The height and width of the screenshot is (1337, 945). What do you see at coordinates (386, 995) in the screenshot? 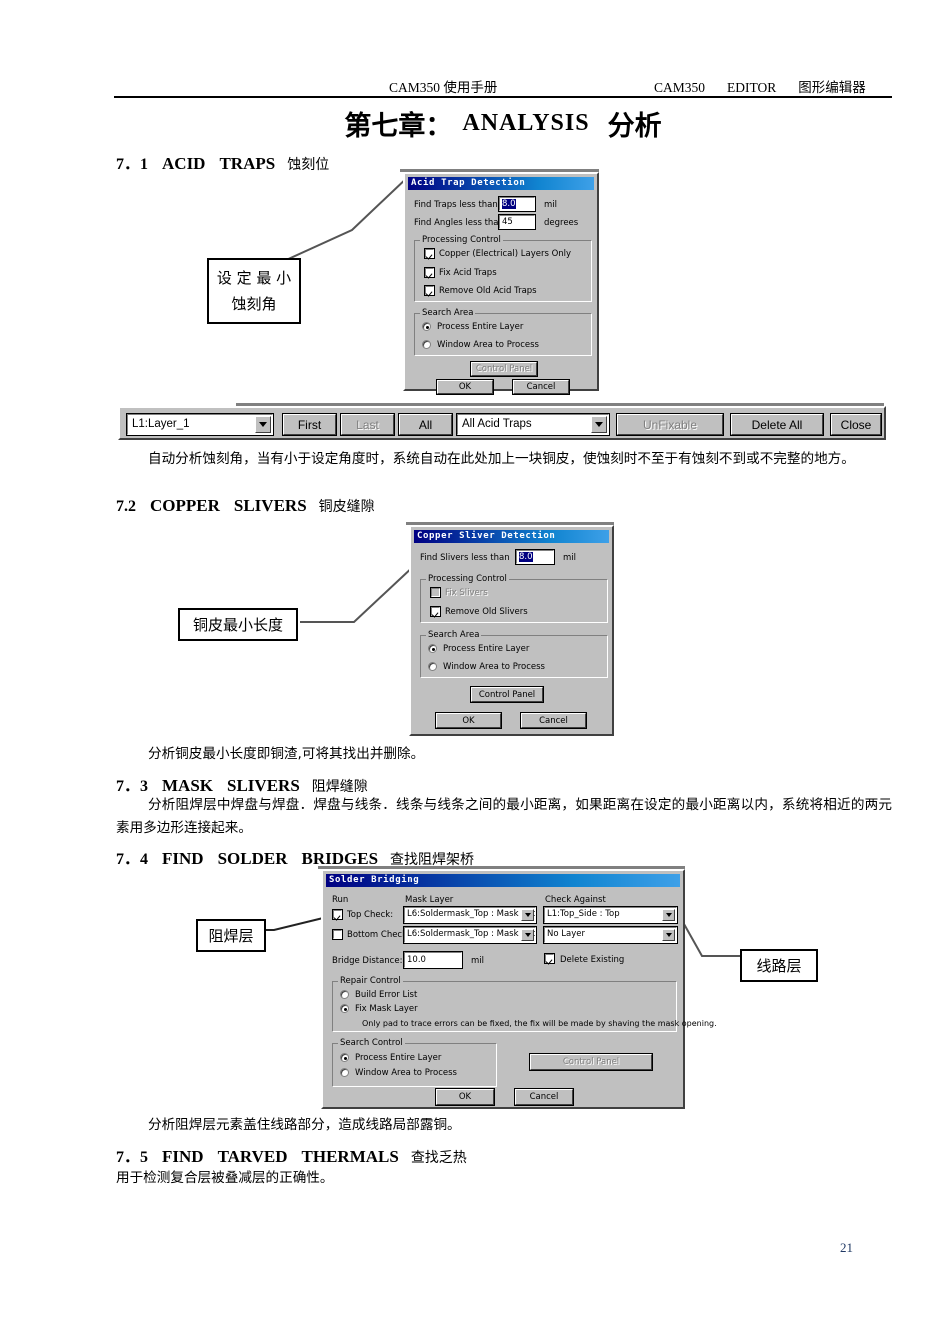
I see `label-build-error-list: Build Error List` at bounding box center [386, 995].